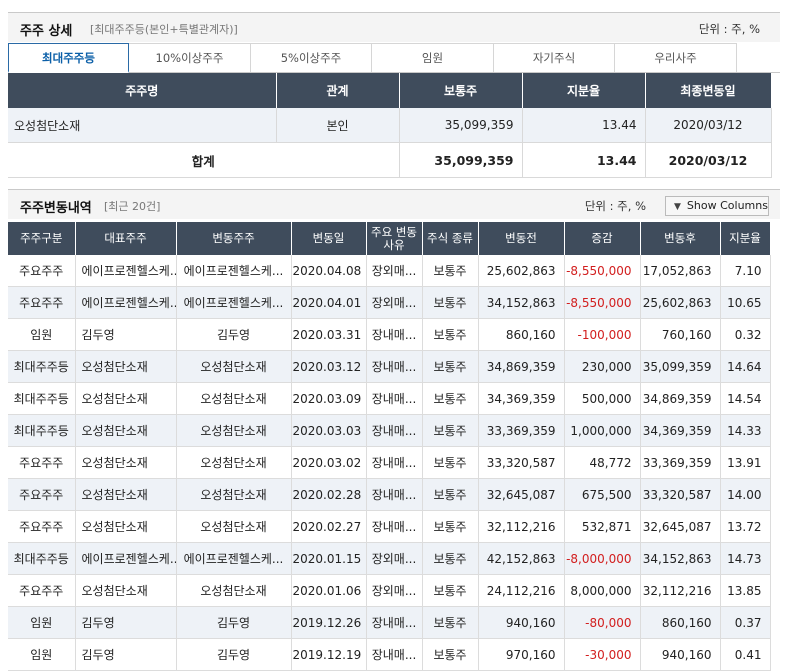 The image size is (789, 671). I want to click on ratio: 0.32, so click(745, 334).